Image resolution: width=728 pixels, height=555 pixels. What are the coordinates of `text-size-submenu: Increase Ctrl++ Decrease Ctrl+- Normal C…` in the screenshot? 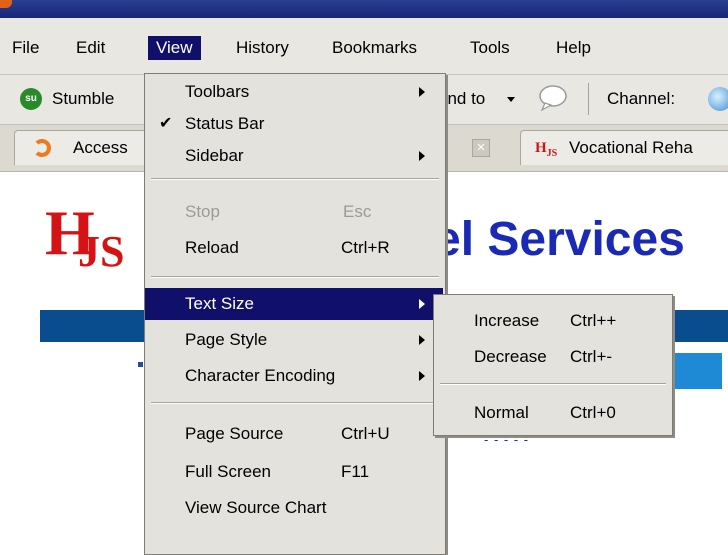 It's located at (553, 365).